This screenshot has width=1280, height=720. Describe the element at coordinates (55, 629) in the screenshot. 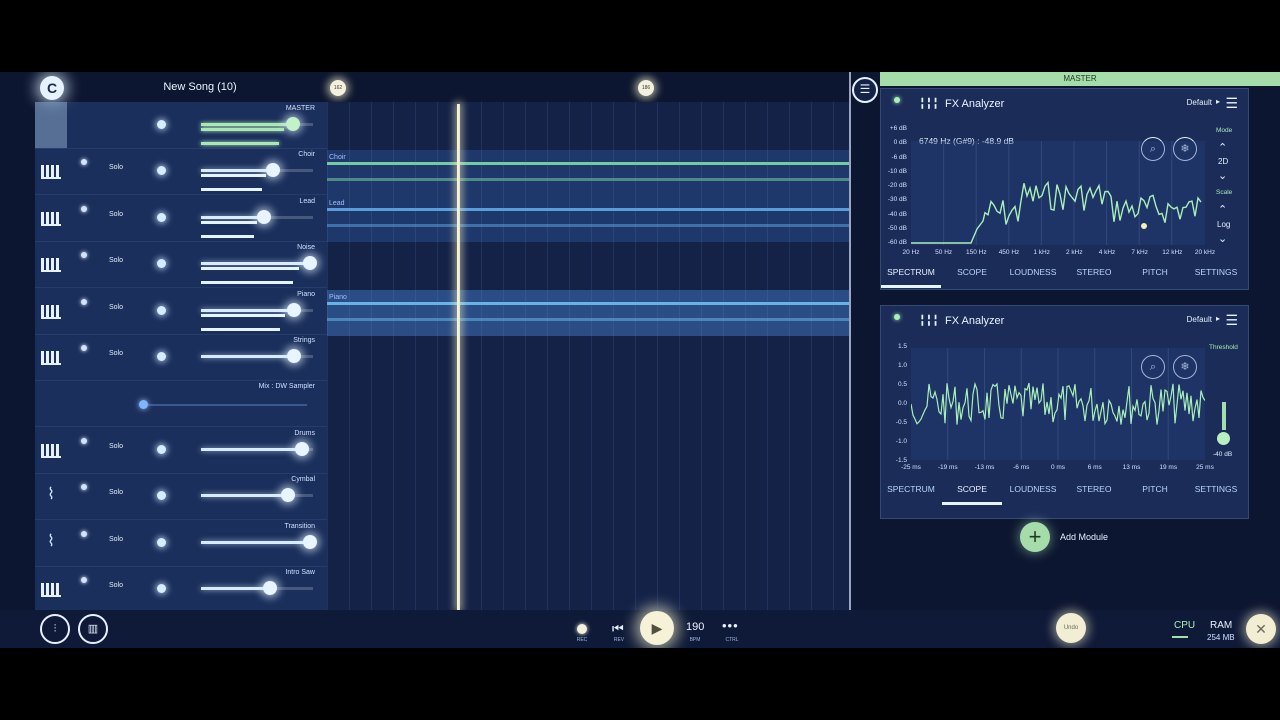

I see `mixer-toggle-icon: ⫶` at that location.